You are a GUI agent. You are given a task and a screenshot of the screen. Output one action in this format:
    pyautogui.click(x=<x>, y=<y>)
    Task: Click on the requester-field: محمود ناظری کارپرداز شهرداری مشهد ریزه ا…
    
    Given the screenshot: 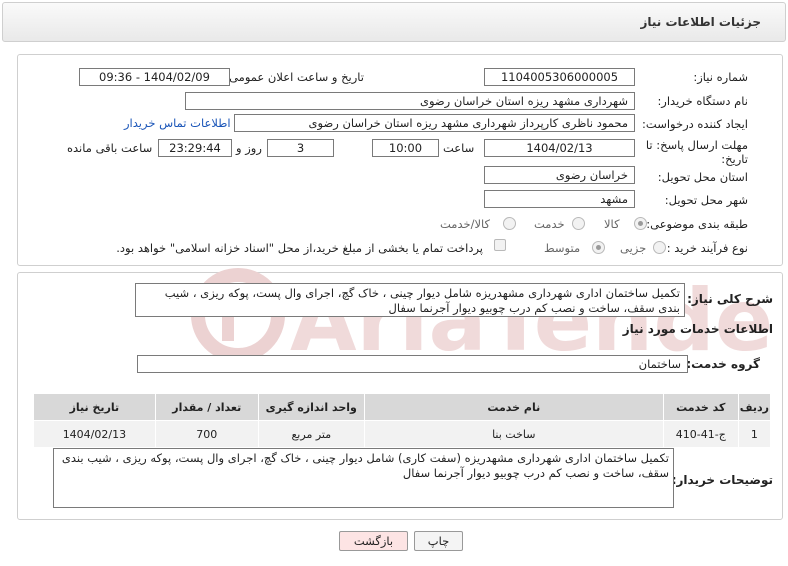 What is the action you would take?
    pyautogui.click(x=434, y=123)
    